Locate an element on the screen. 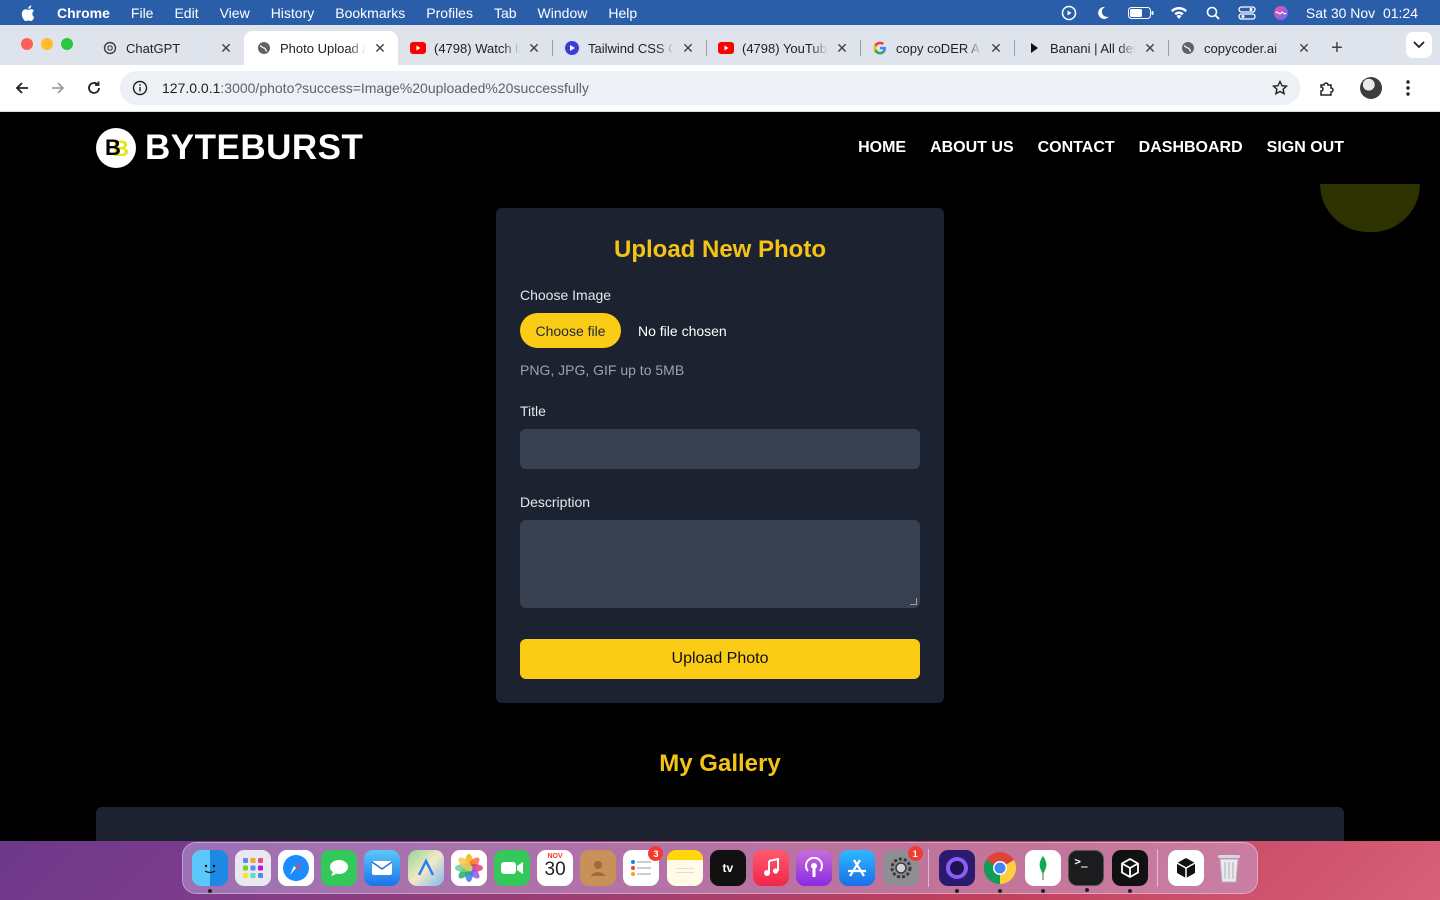 This screenshot has height=900, width=1440. file-hint: PNG, JPG, GIF up to 5MB is located at coordinates (602, 370).